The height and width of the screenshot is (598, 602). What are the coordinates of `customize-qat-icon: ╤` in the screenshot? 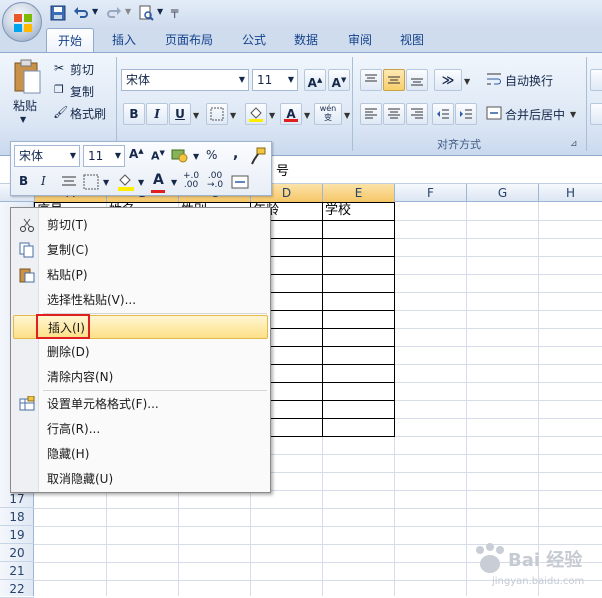 It's located at (174, 11).